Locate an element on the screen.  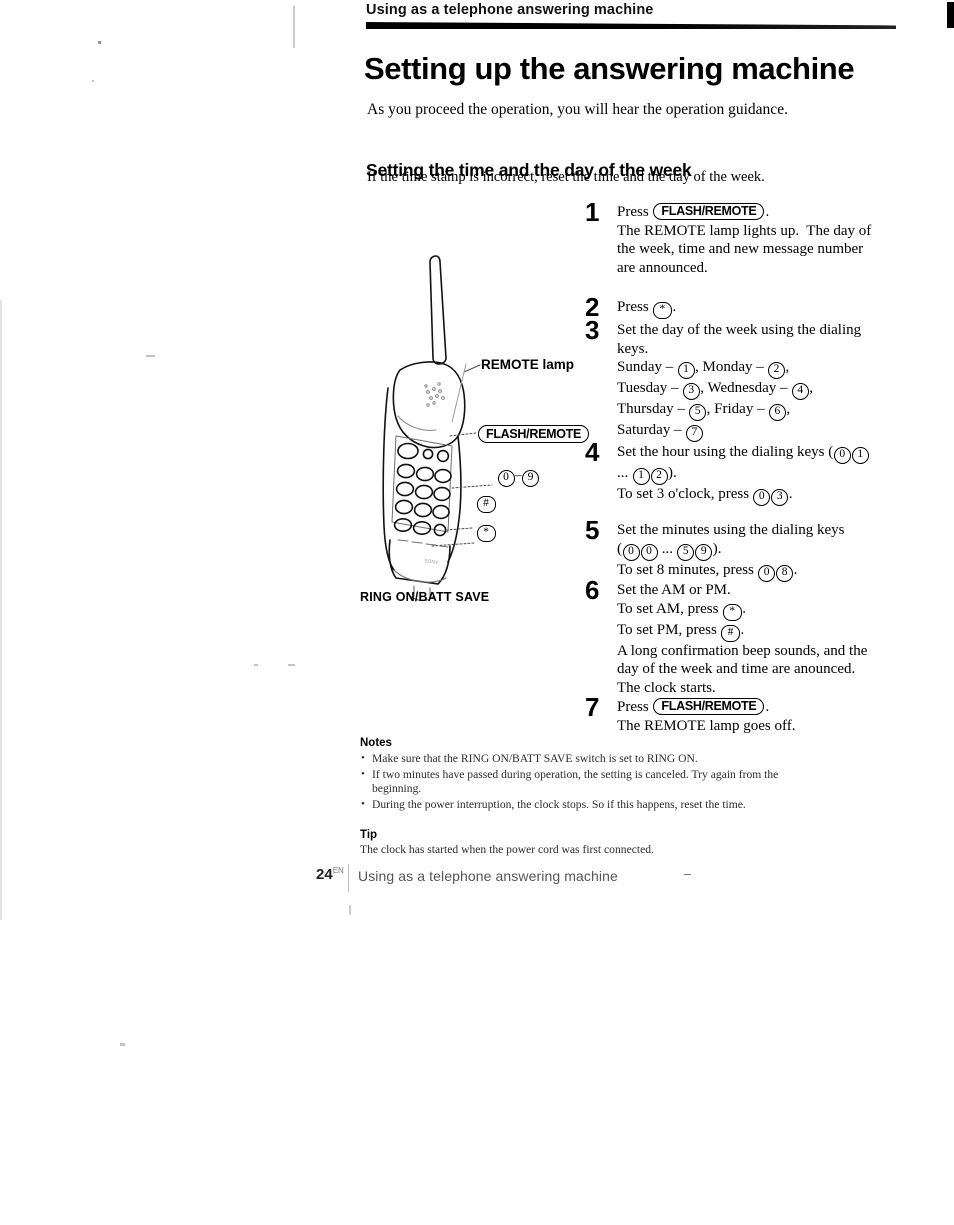
step-line: Press *. is located at coordinates (771, 308).